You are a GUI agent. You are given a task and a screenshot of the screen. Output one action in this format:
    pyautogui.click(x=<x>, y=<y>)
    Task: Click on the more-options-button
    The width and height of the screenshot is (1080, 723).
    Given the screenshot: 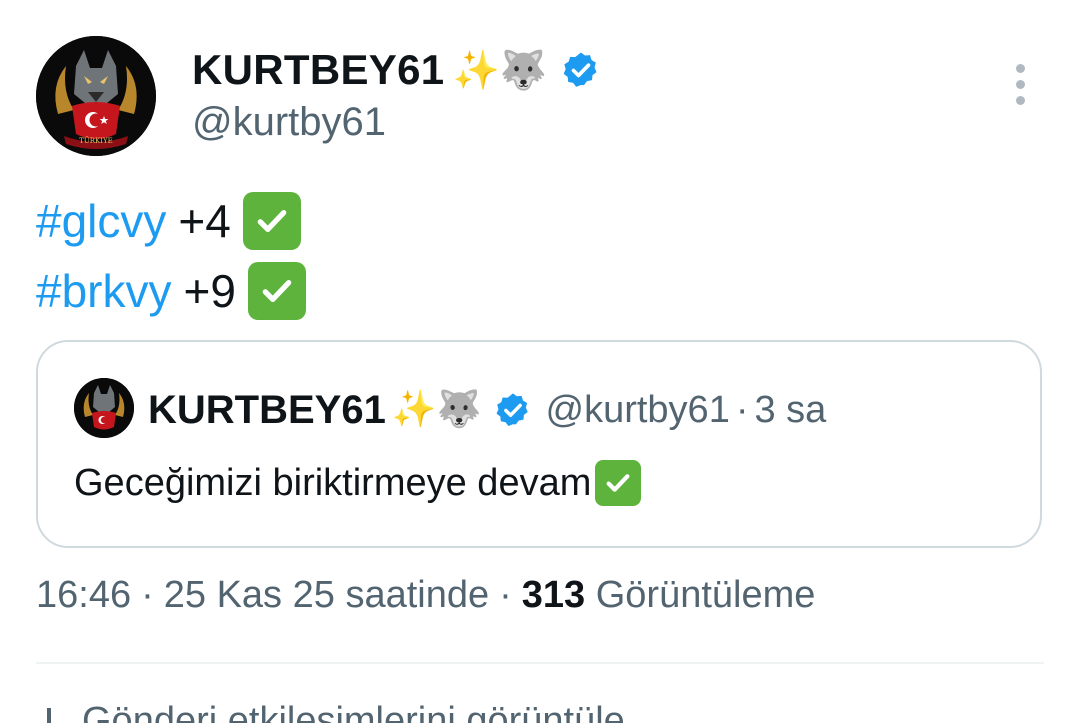 What is the action you would take?
    pyautogui.click(x=1020, y=84)
    